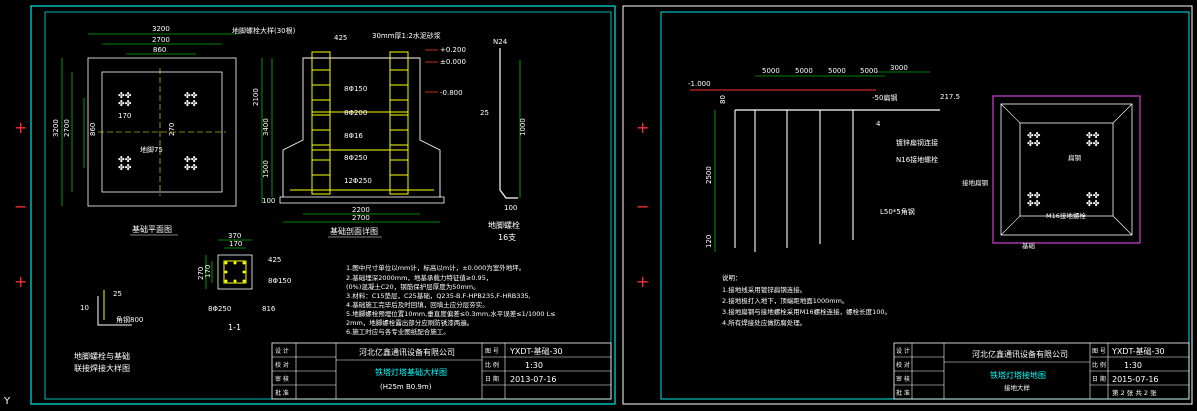  I want to click on foundation-base, so click(362, 200).